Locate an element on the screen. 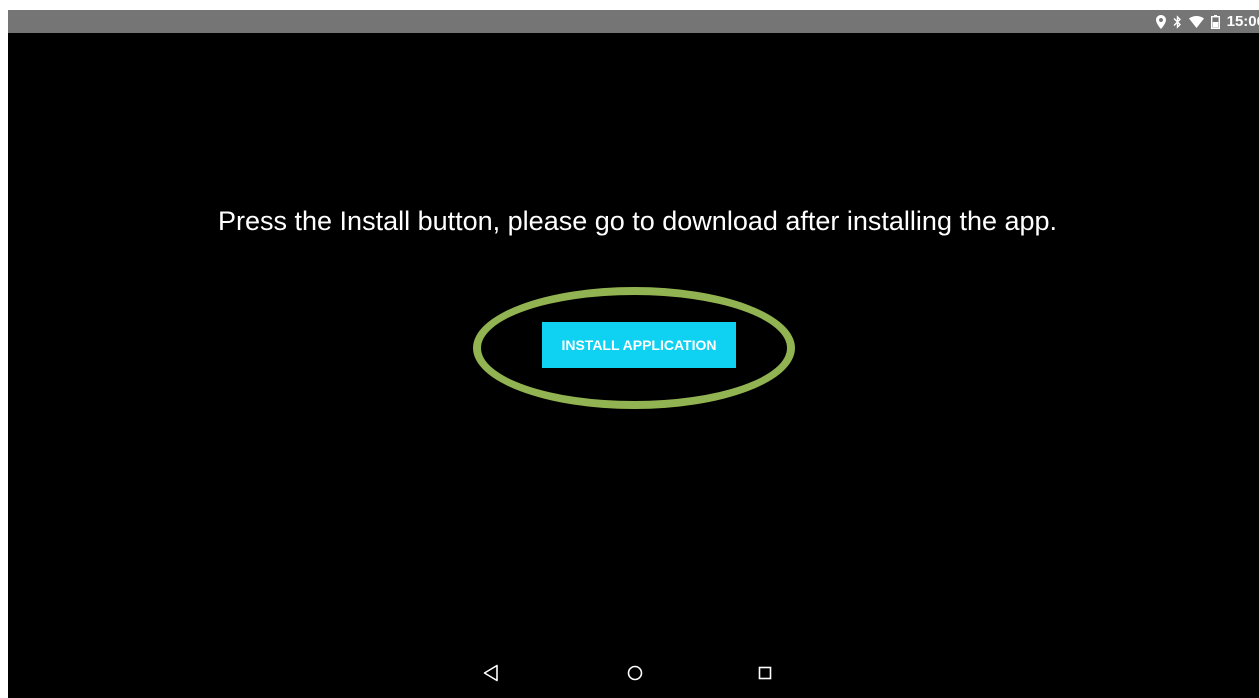  recents-icon is located at coordinates (765, 675).